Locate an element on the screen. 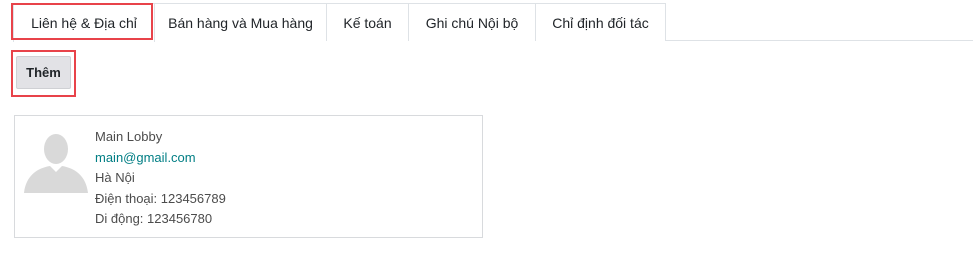  tab-sales-purchase: Bán hàng và Mua hàng is located at coordinates (241, 22).